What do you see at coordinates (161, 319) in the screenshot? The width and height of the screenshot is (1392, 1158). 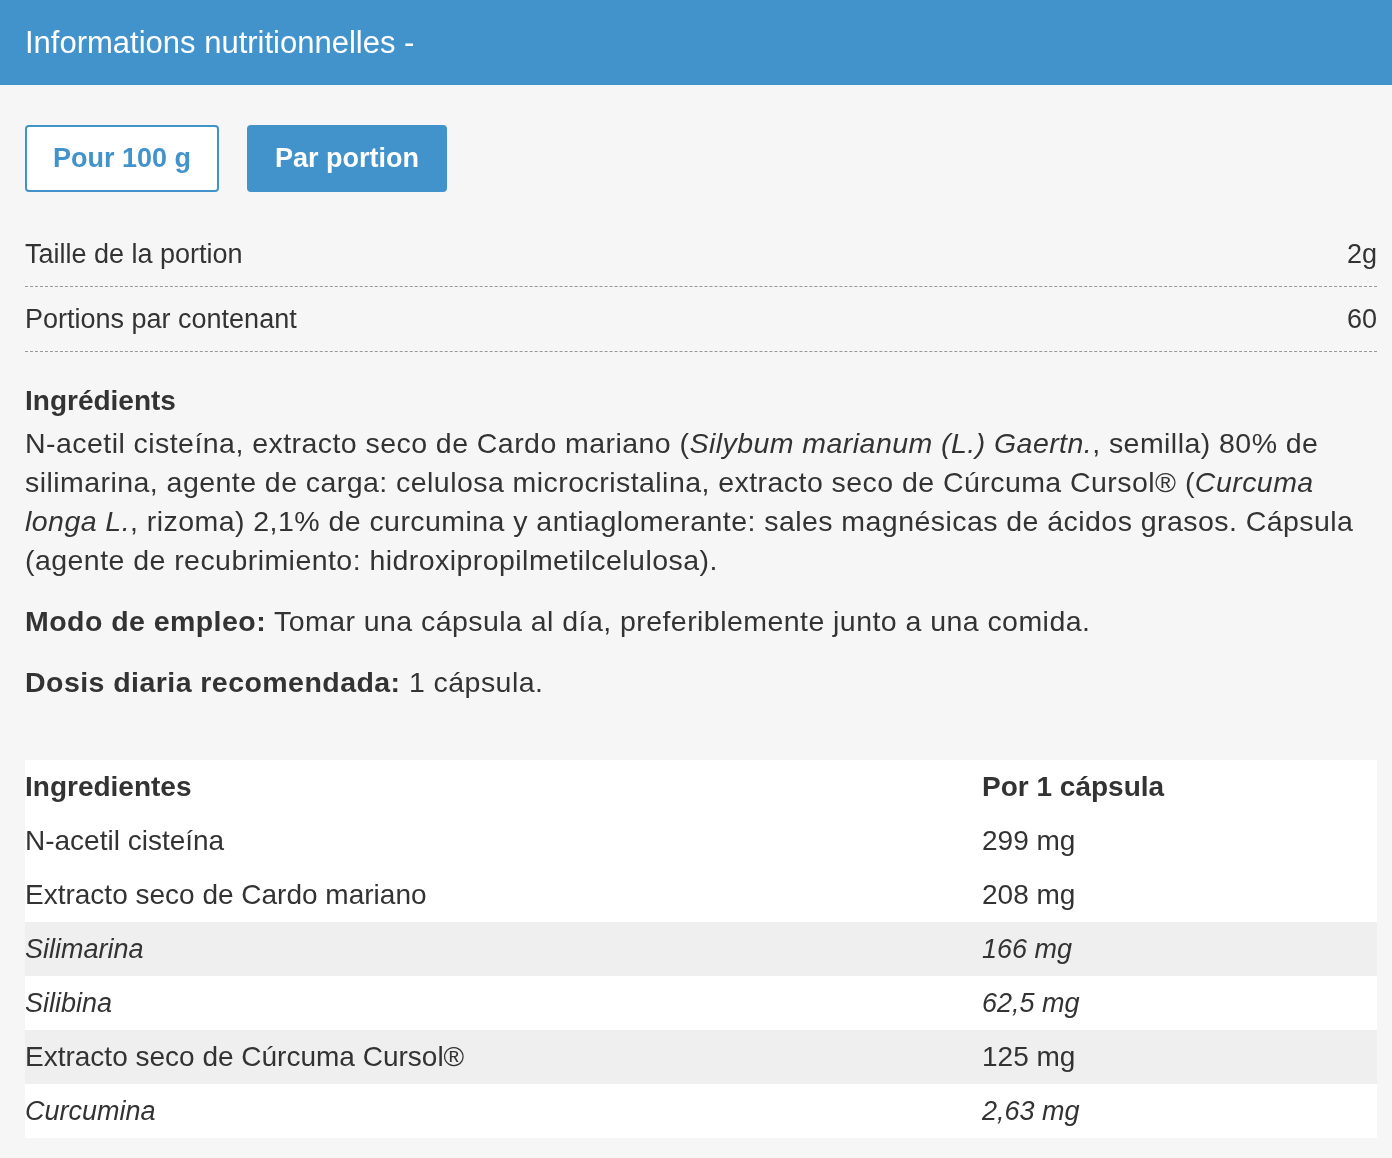 I see `fact-label: Portions par contenant` at bounding box center [161, 319].